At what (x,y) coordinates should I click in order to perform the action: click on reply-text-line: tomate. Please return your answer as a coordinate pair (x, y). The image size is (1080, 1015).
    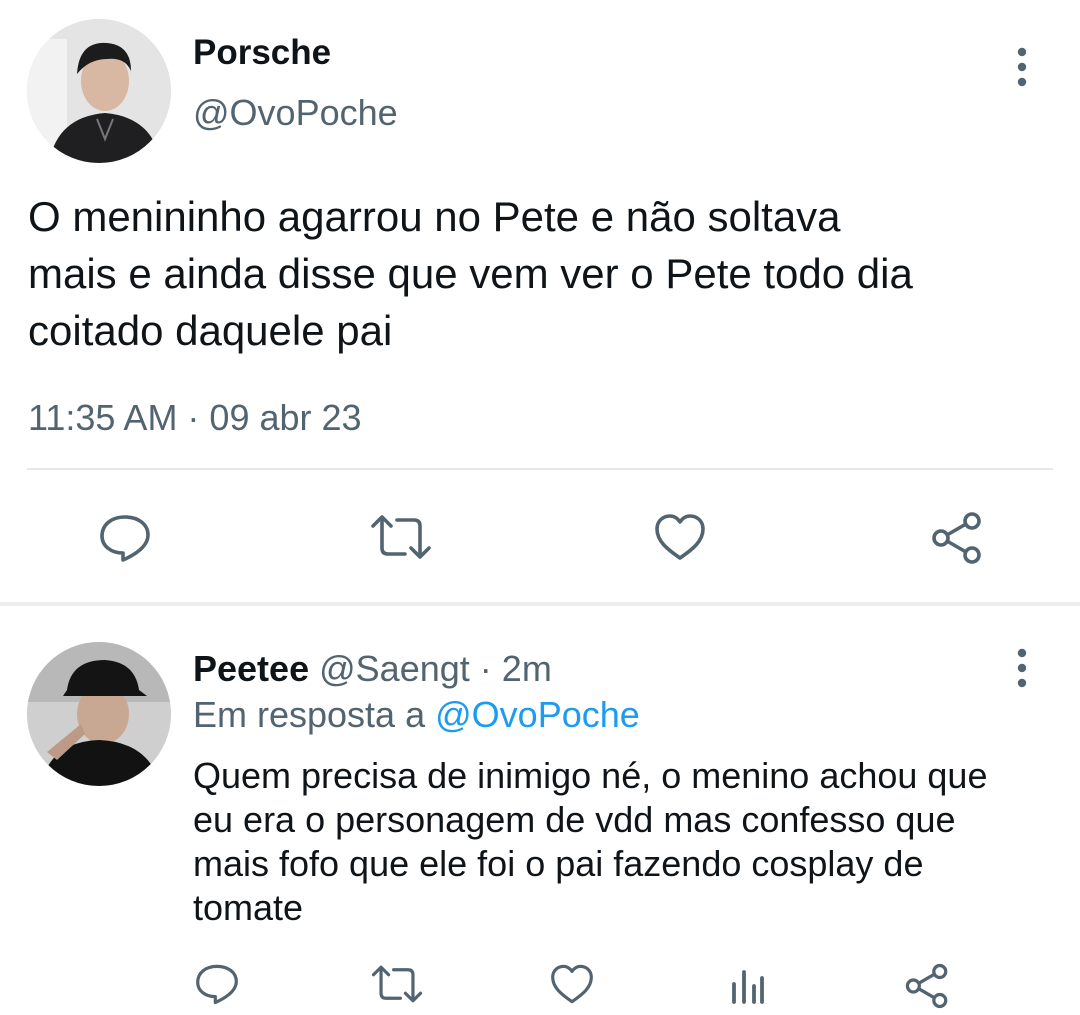
    Looking at the image, I should click on (248, 907).